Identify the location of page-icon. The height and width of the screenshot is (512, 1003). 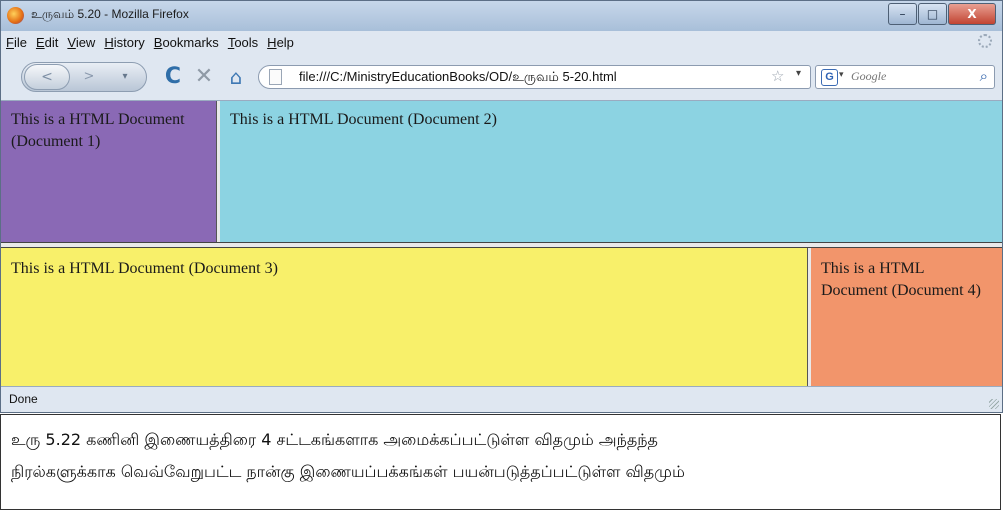
(275, 77).